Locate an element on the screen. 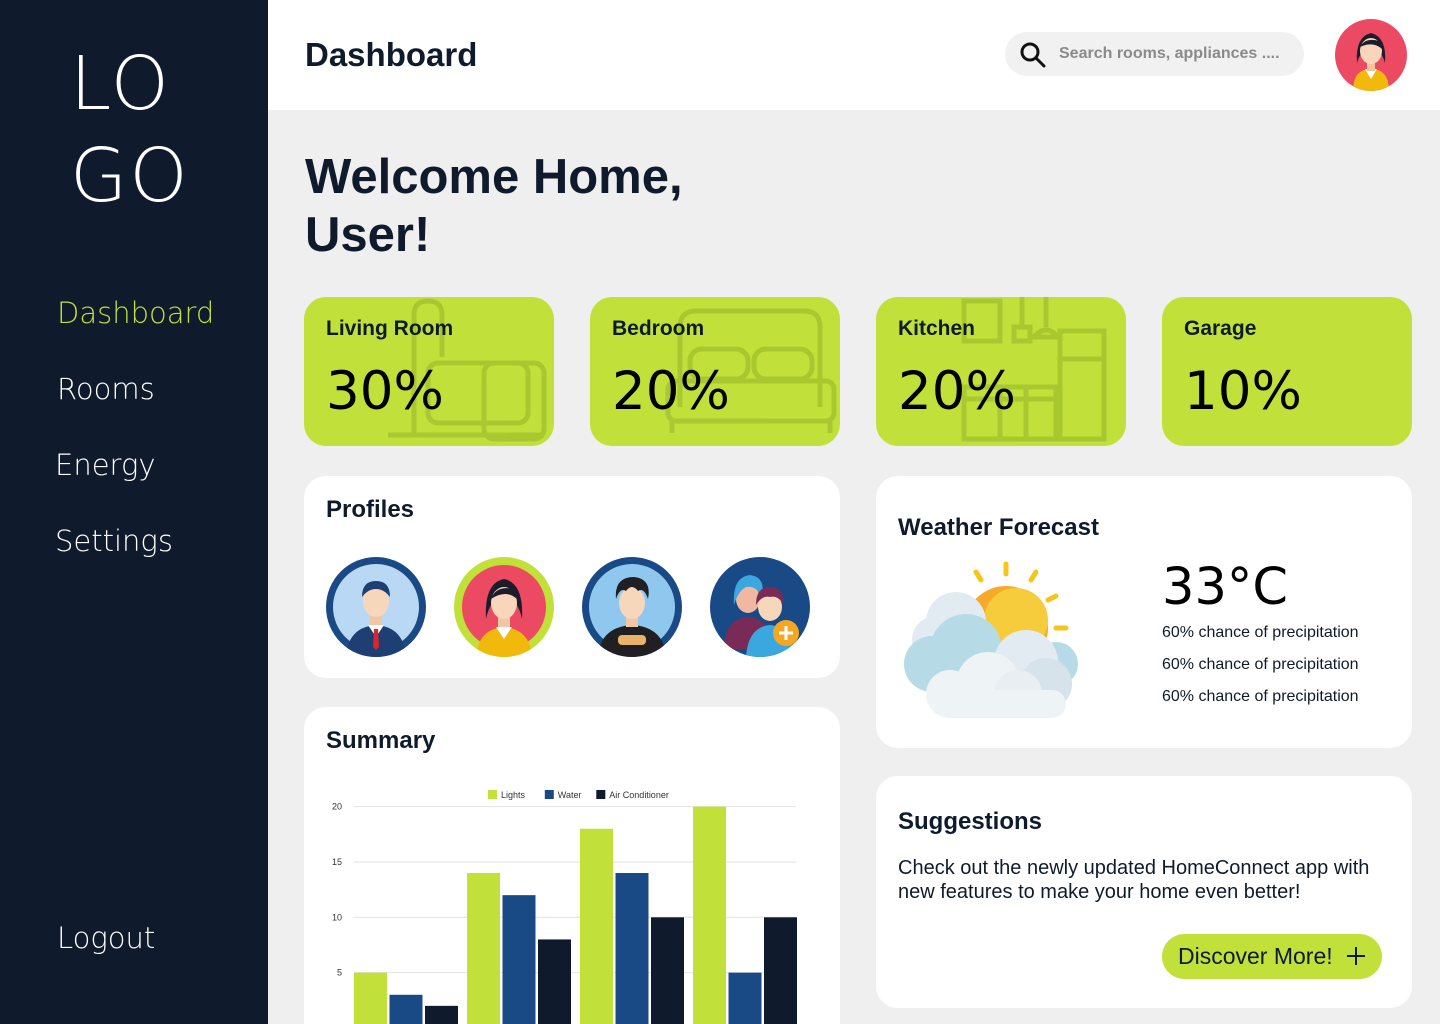  add-profile-button is located at coordinates (760, 607).